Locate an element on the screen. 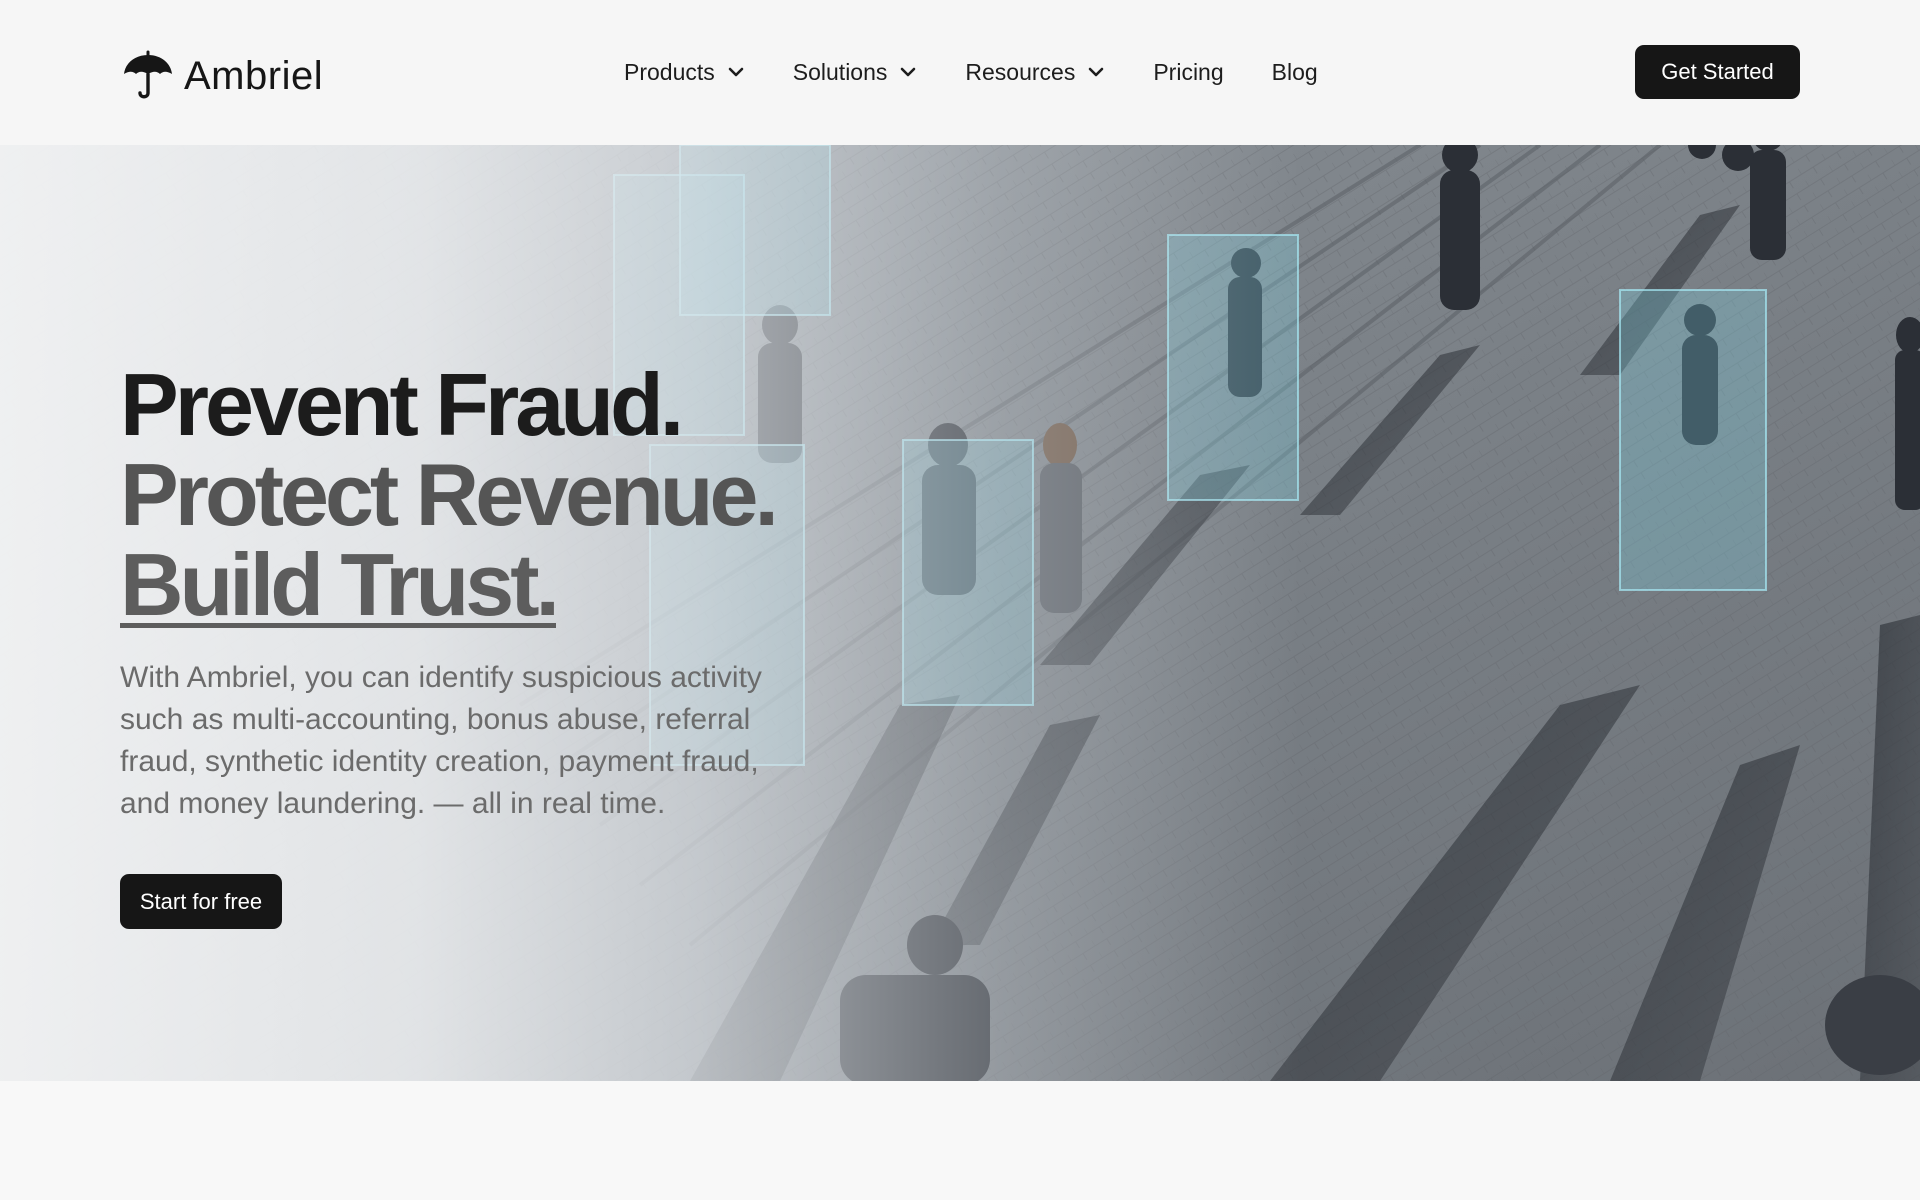 The height and width of the screenshot is (1200, 1920). nav-item-pricing: Pricing is located at coordinates (1188, 72).